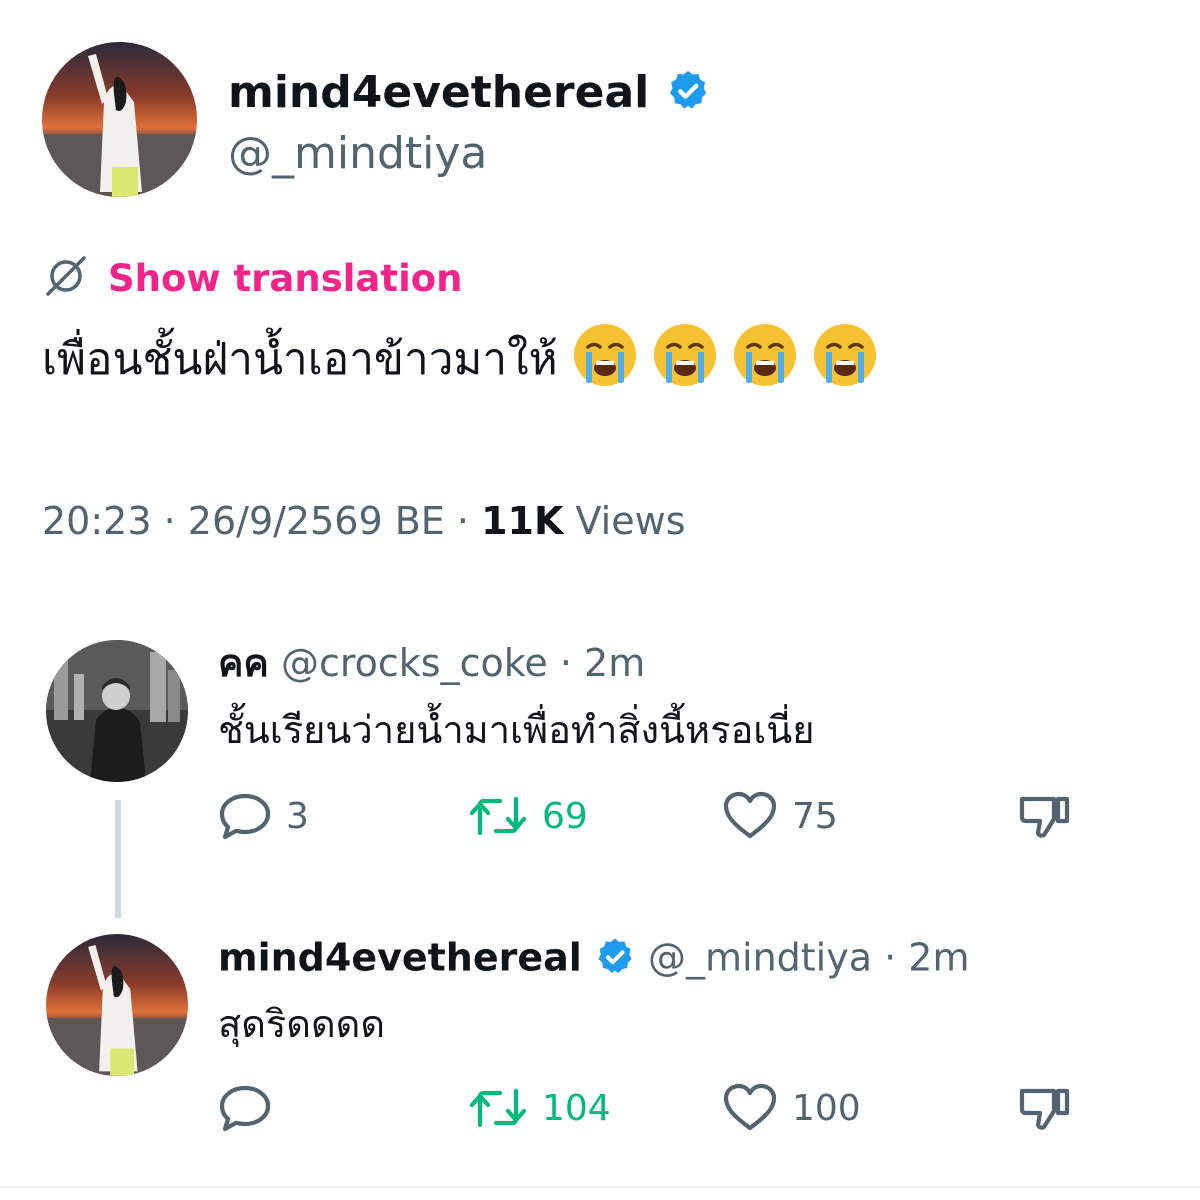 The height and width of the screenshot is (1200, 1200). Describe the element at coordinates (648, 1108) in the screenshot. I see `reply-actions: 104 100` at that location.